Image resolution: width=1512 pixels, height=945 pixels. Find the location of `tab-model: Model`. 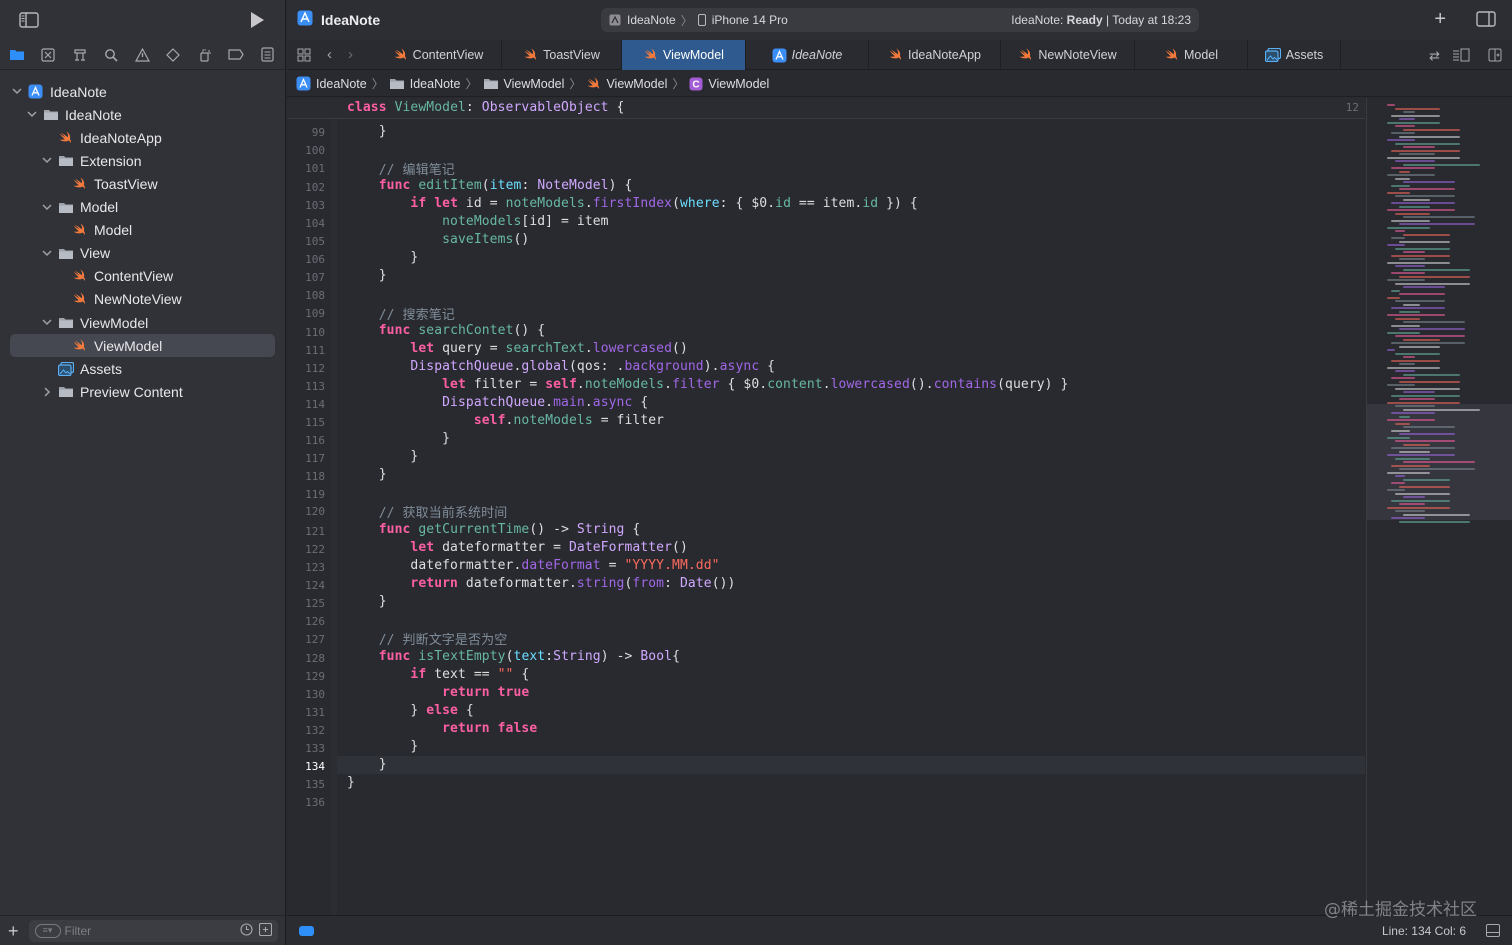

tab-model: Model is located at coordinates (1191, 55).